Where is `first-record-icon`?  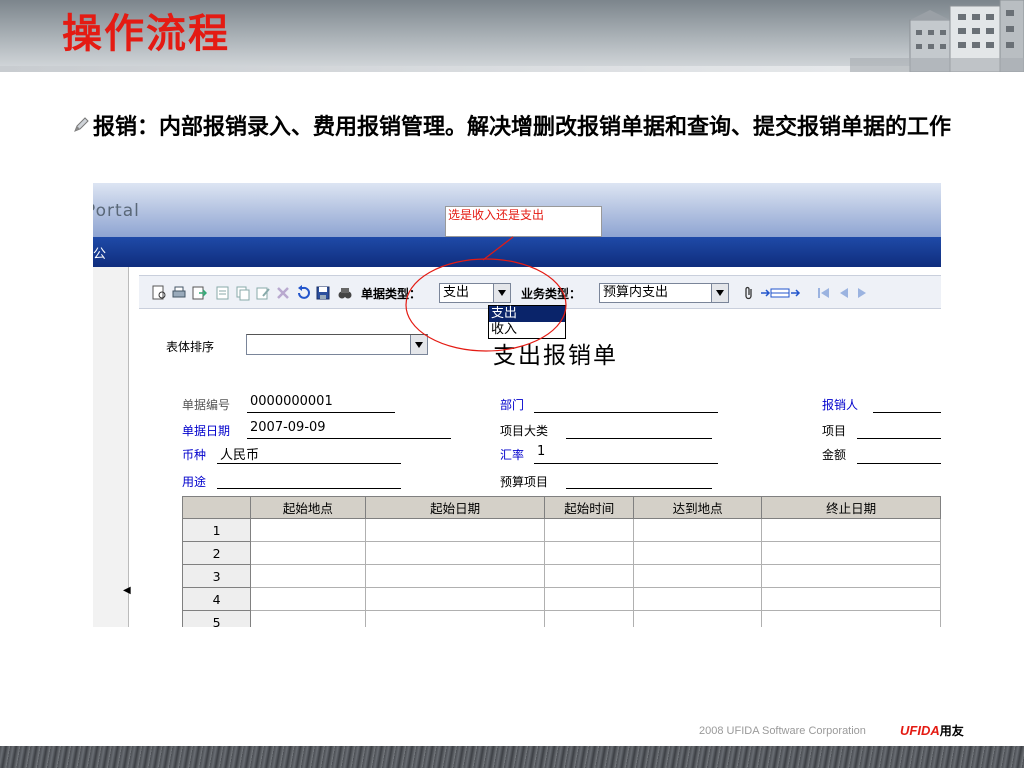 first-record-icon is located at coordinates (823, 293).